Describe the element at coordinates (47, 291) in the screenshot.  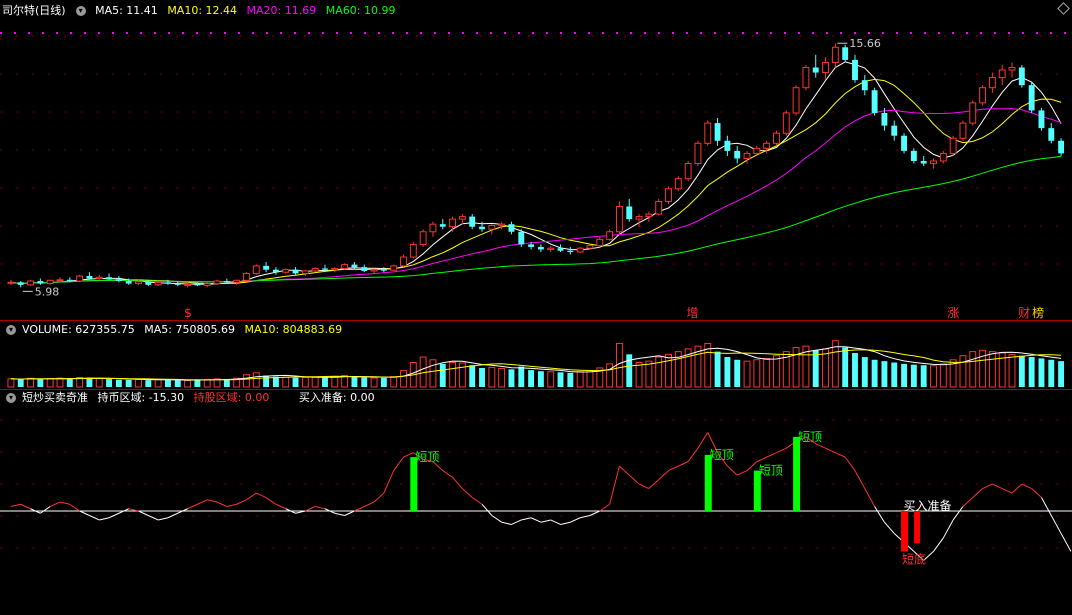
I see `price-low-label: 5.98` at that location.